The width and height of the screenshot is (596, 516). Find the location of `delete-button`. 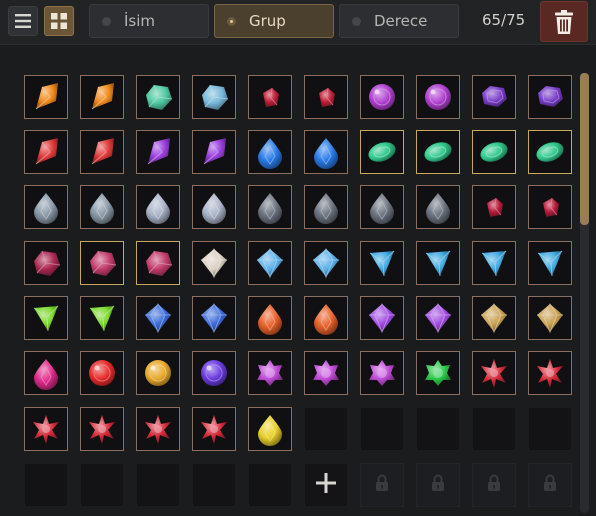

delete-button is located at coordinates (564, 21).